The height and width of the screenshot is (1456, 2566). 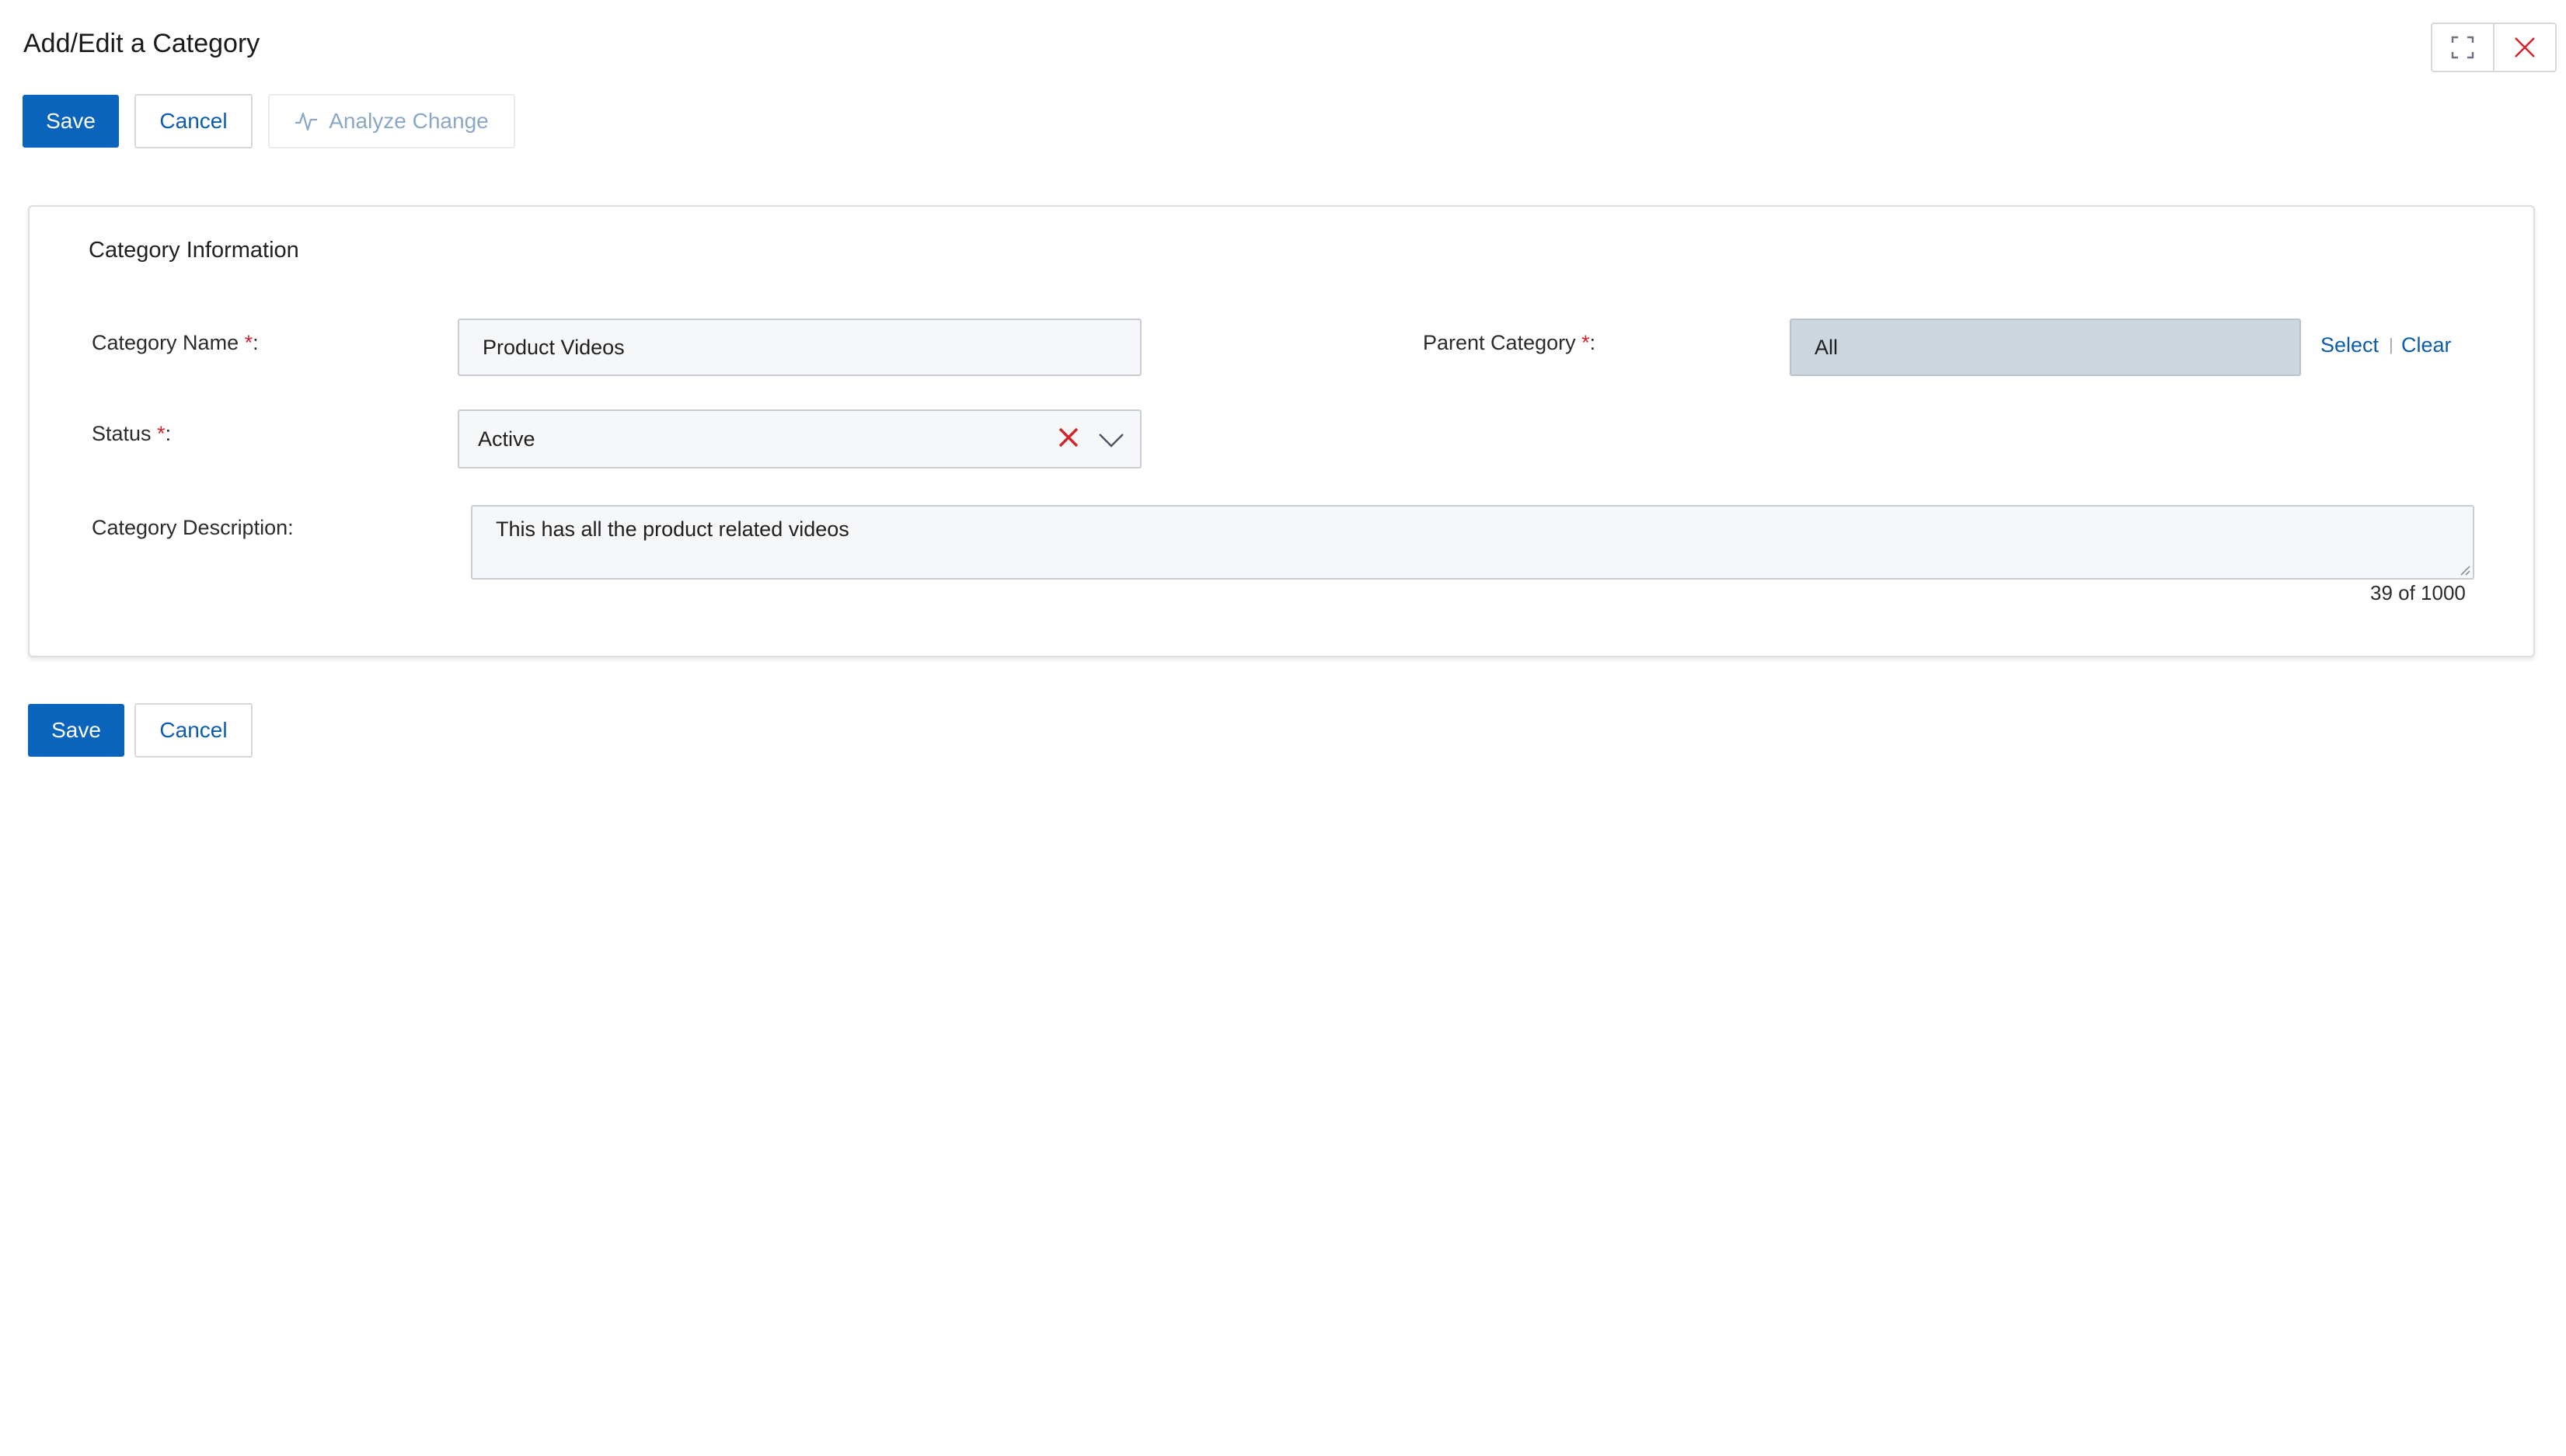 What do you see at coordinates (2046, 348) in the screenshot?
I see `parent-category-field: All` at bounding box center [2046, 348].